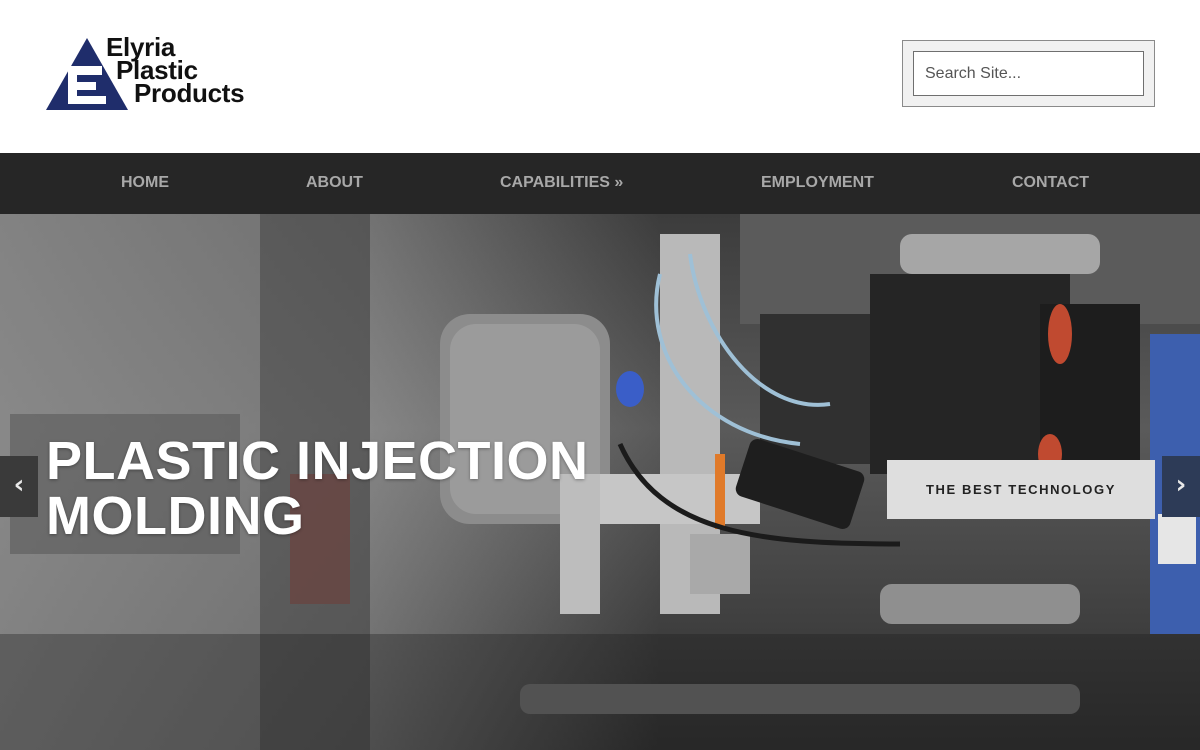 Image resolution: width=1200 pixels, height=750 pixels. What do you see at coordinates (19, 486) in the screenshot?
I see `chevron-left-icon: ‹` at bounding box center [19, 486].